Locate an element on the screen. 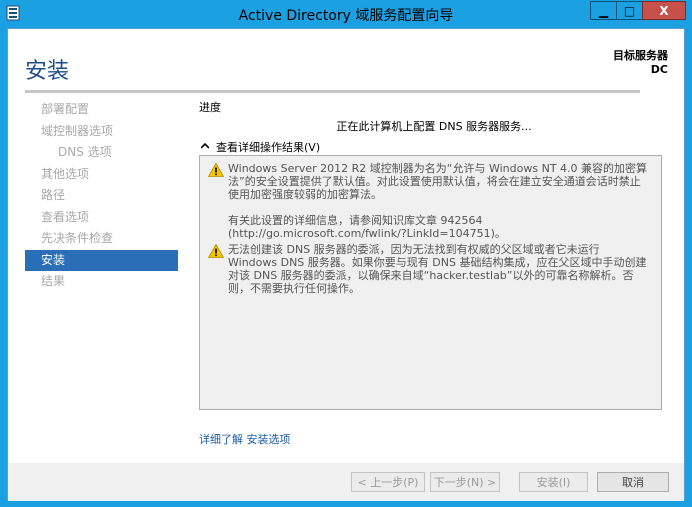  nav-item-additional-options: 其他选项 is located at coordinates (65, 173).